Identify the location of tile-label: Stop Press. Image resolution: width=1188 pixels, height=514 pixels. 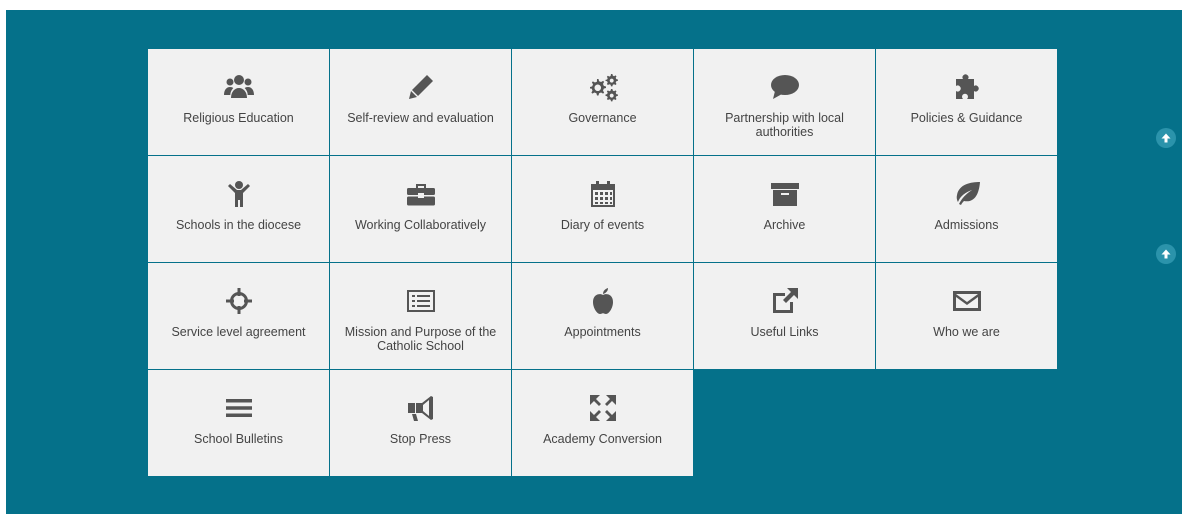
(420, 439).